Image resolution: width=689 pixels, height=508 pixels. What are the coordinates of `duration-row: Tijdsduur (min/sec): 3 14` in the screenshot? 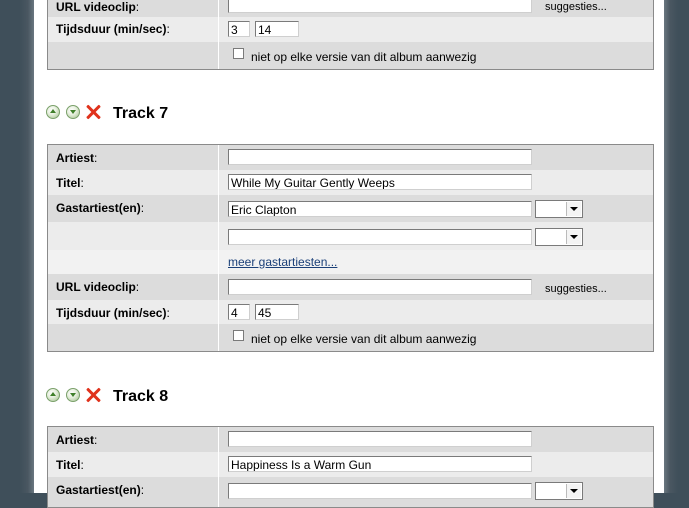 It's located at (350, 29).